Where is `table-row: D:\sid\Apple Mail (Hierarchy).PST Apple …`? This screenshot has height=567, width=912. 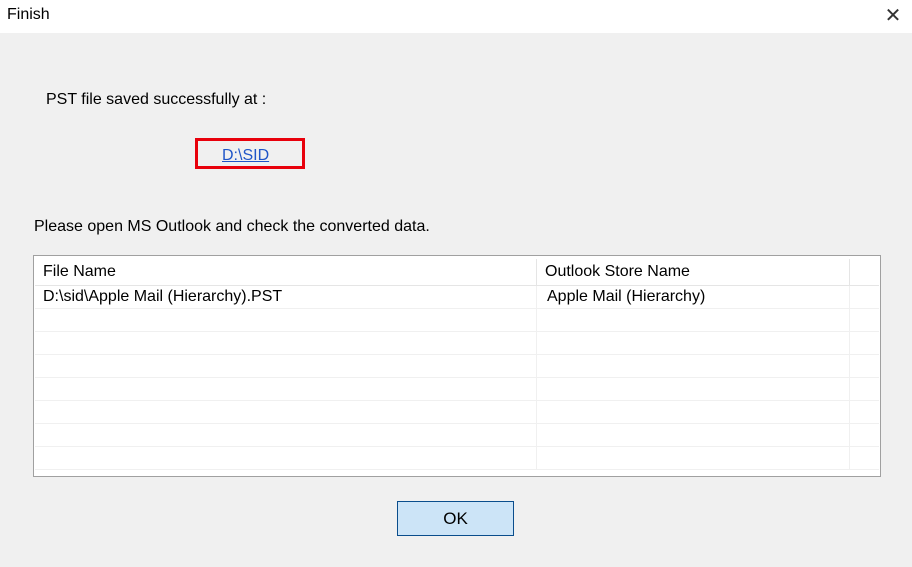
table-row: D:\sid\Apple Mail (Hierarchy).PST Apple … is located at coordinates (457, 297).